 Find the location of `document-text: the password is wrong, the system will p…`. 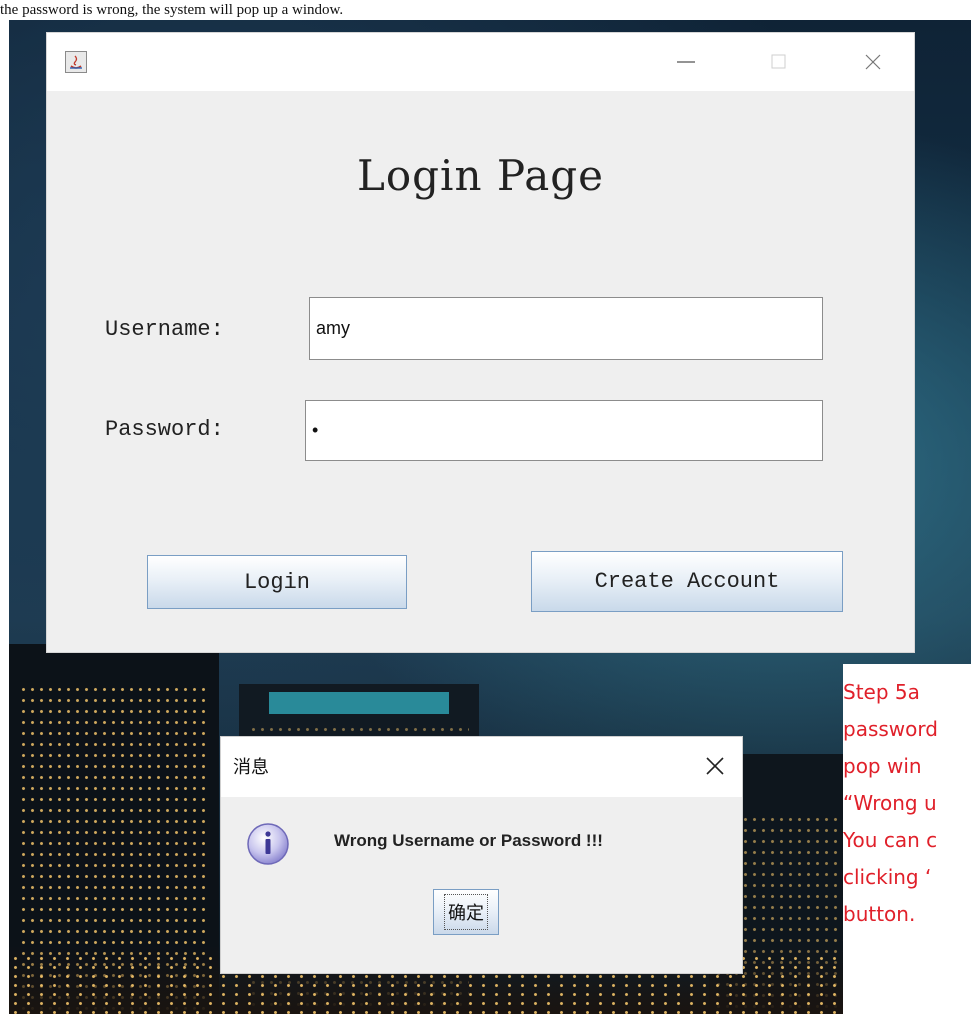

document-text: the password is wrong, the system will p… is located at coordinates (172, 10).